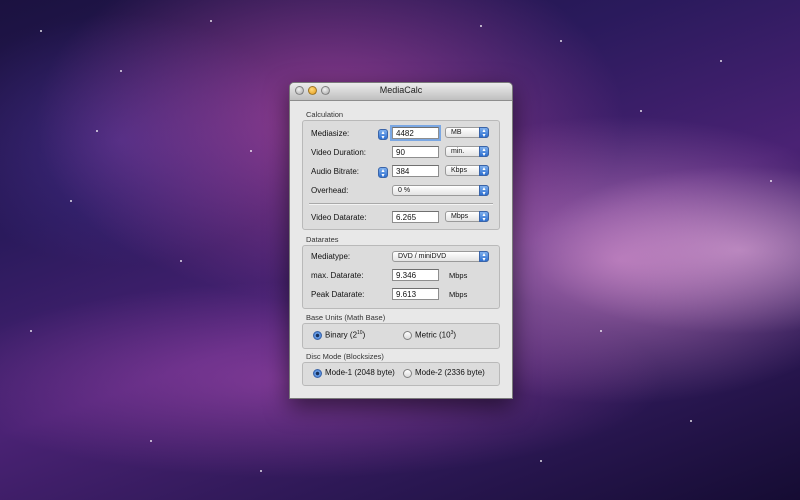 The height and width of the screenshot is (500, 800). What do you see at coordinates (450, 372) in the screenshot?
I see `mode2-radio-label: Mode-2 (2336 byte)` at bounding box center [450, 372].